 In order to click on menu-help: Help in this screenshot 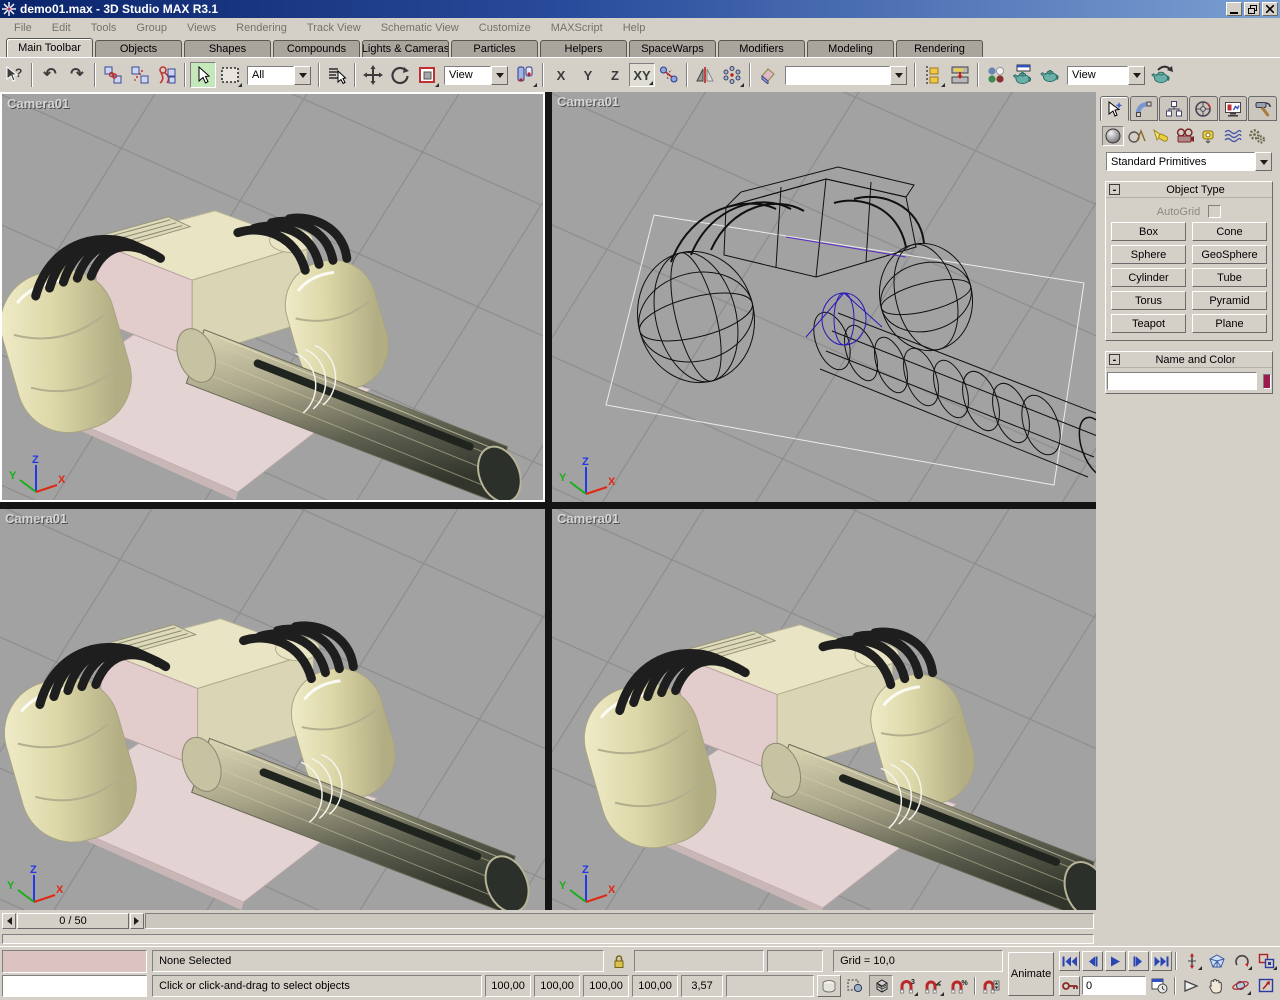, I will do `click(634, 28)`.